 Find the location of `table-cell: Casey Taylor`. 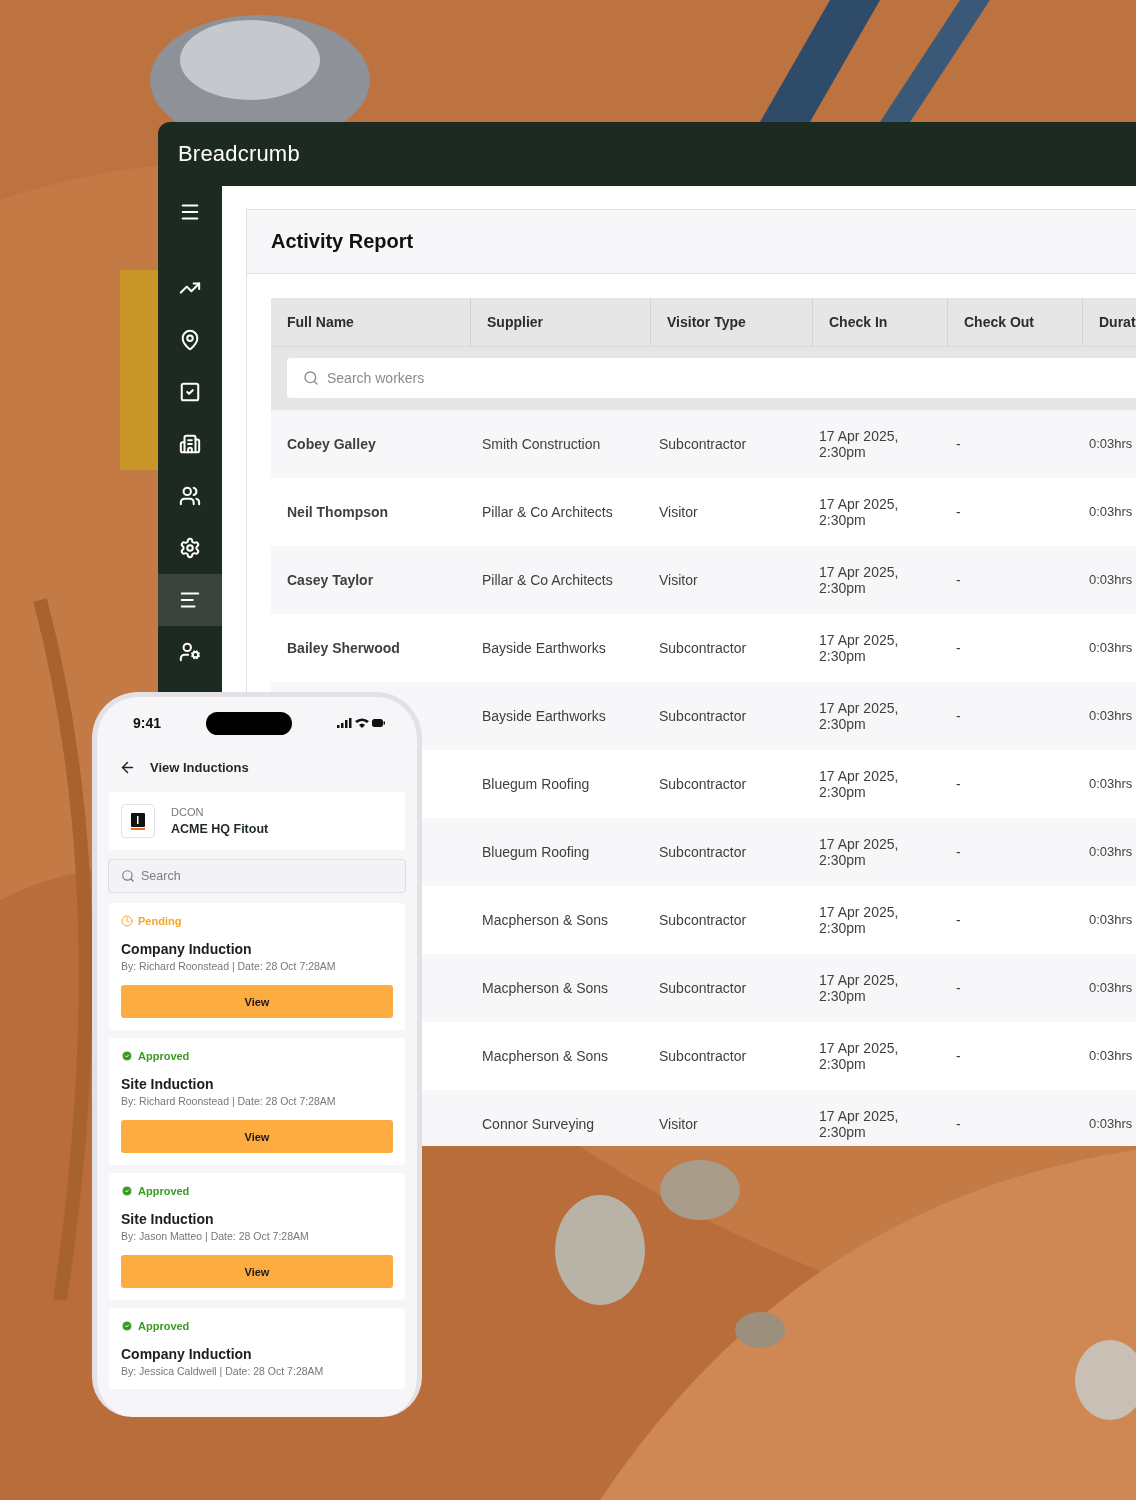

table-cell: Casey Taylor is located at coordinates (330, 580).